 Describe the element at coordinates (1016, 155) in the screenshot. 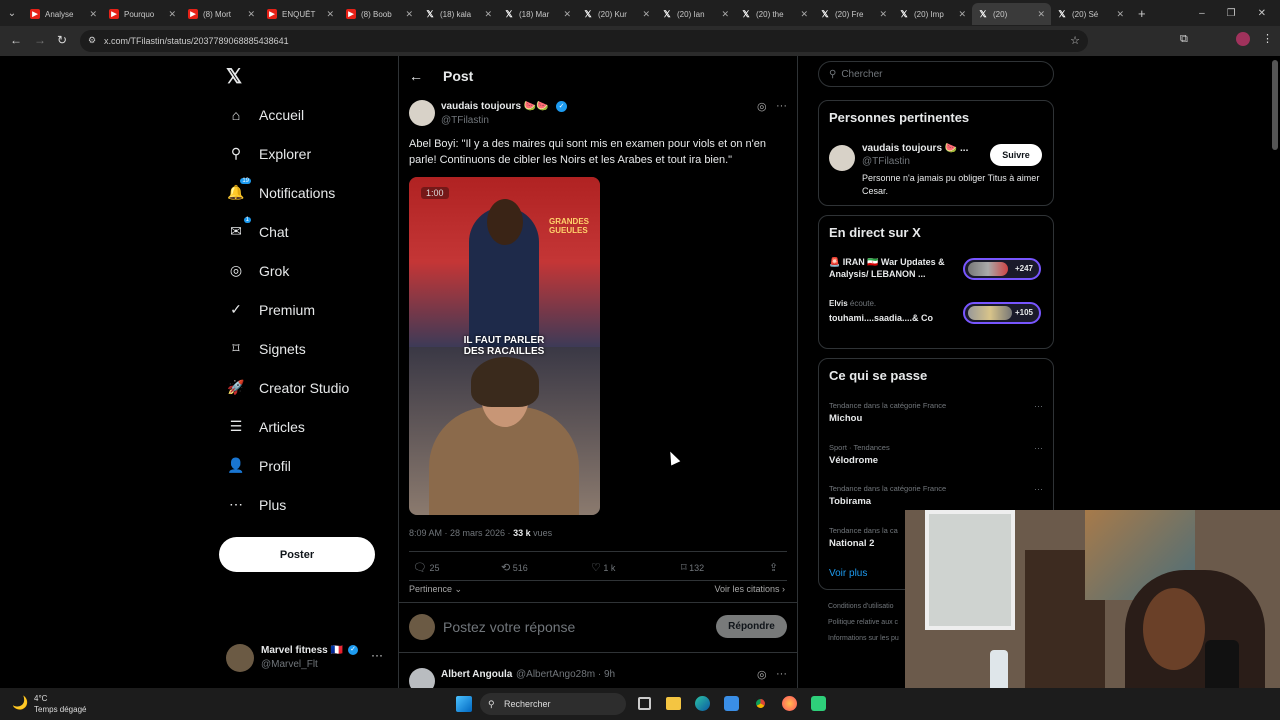

I see `follow-button: Suivre` at that location.